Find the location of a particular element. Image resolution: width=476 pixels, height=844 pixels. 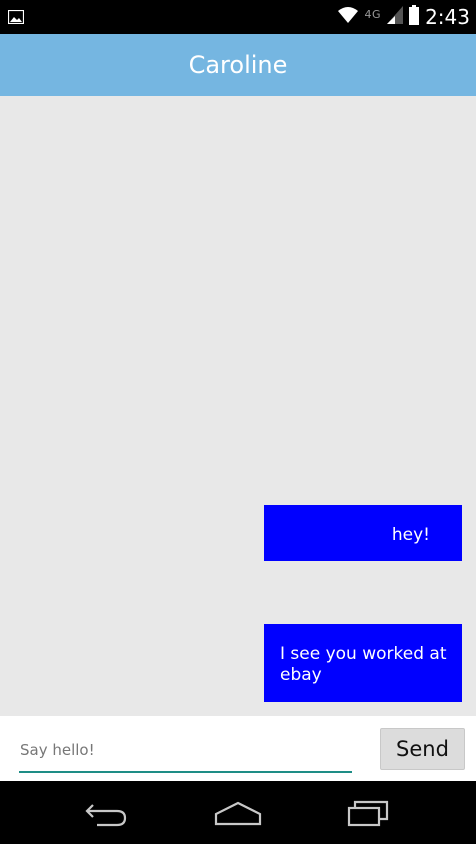

status-indicators: 4G 2:43 is located at coordinates (403, 17).